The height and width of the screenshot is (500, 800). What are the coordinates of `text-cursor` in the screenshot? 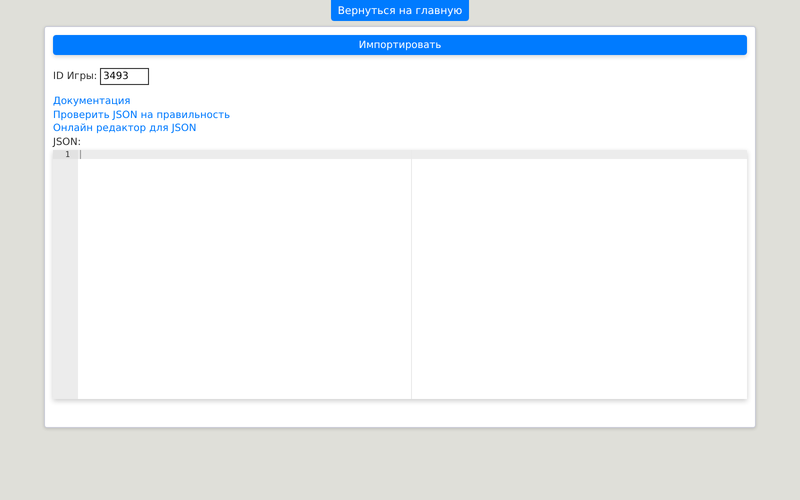 It's located at (80, 154).